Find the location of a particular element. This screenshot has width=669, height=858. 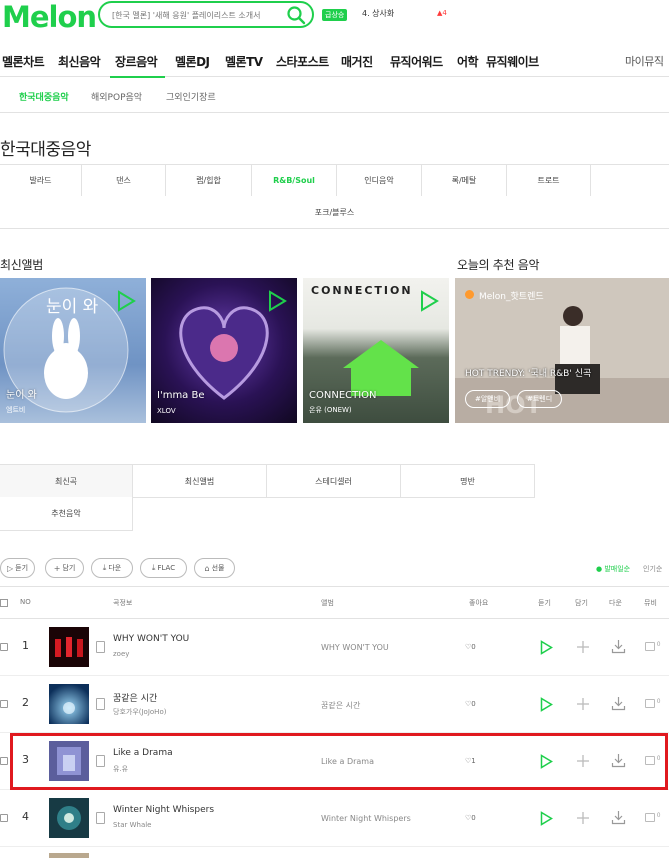

tag-button: #트렌디 is located at coordinates (540, 399).